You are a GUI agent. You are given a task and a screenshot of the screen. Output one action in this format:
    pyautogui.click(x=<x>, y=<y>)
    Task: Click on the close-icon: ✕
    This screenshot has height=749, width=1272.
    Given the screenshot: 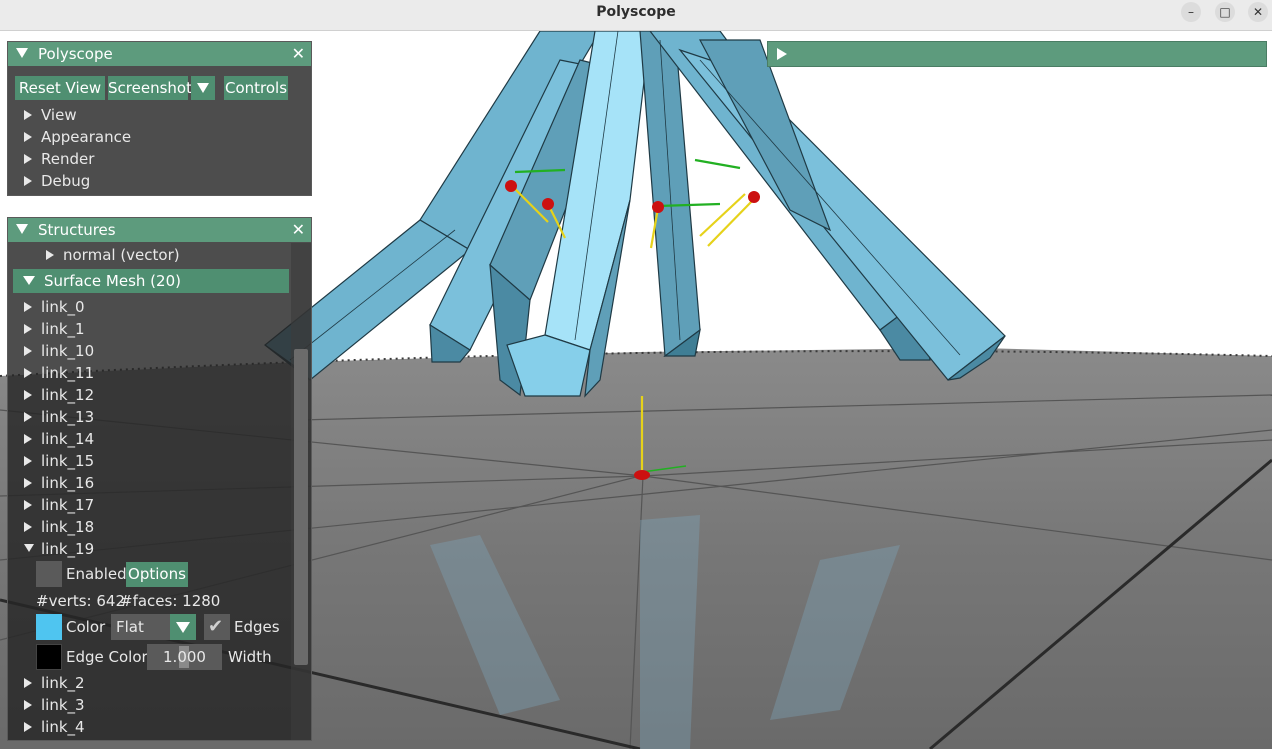 What is the action you would take?
    pyautogui.click(x=1258, y=12)
    